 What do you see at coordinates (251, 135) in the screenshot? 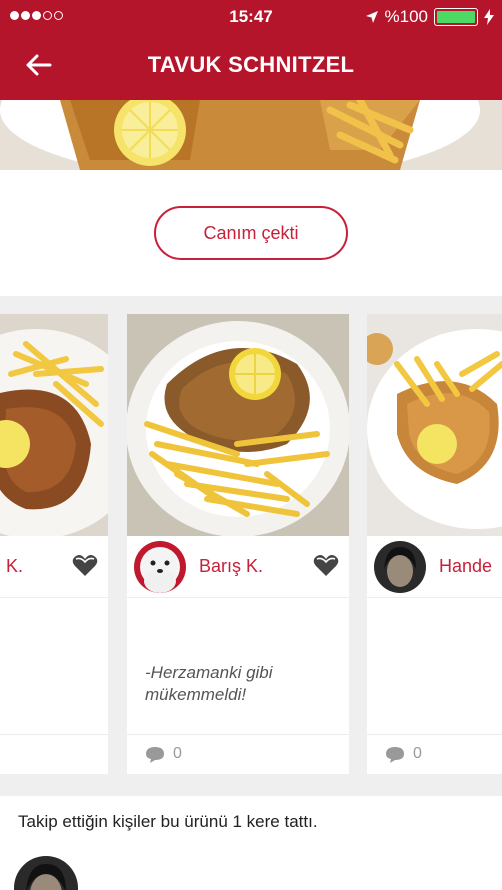
I see `dish-hero-image` at bounding box center [251, 135].